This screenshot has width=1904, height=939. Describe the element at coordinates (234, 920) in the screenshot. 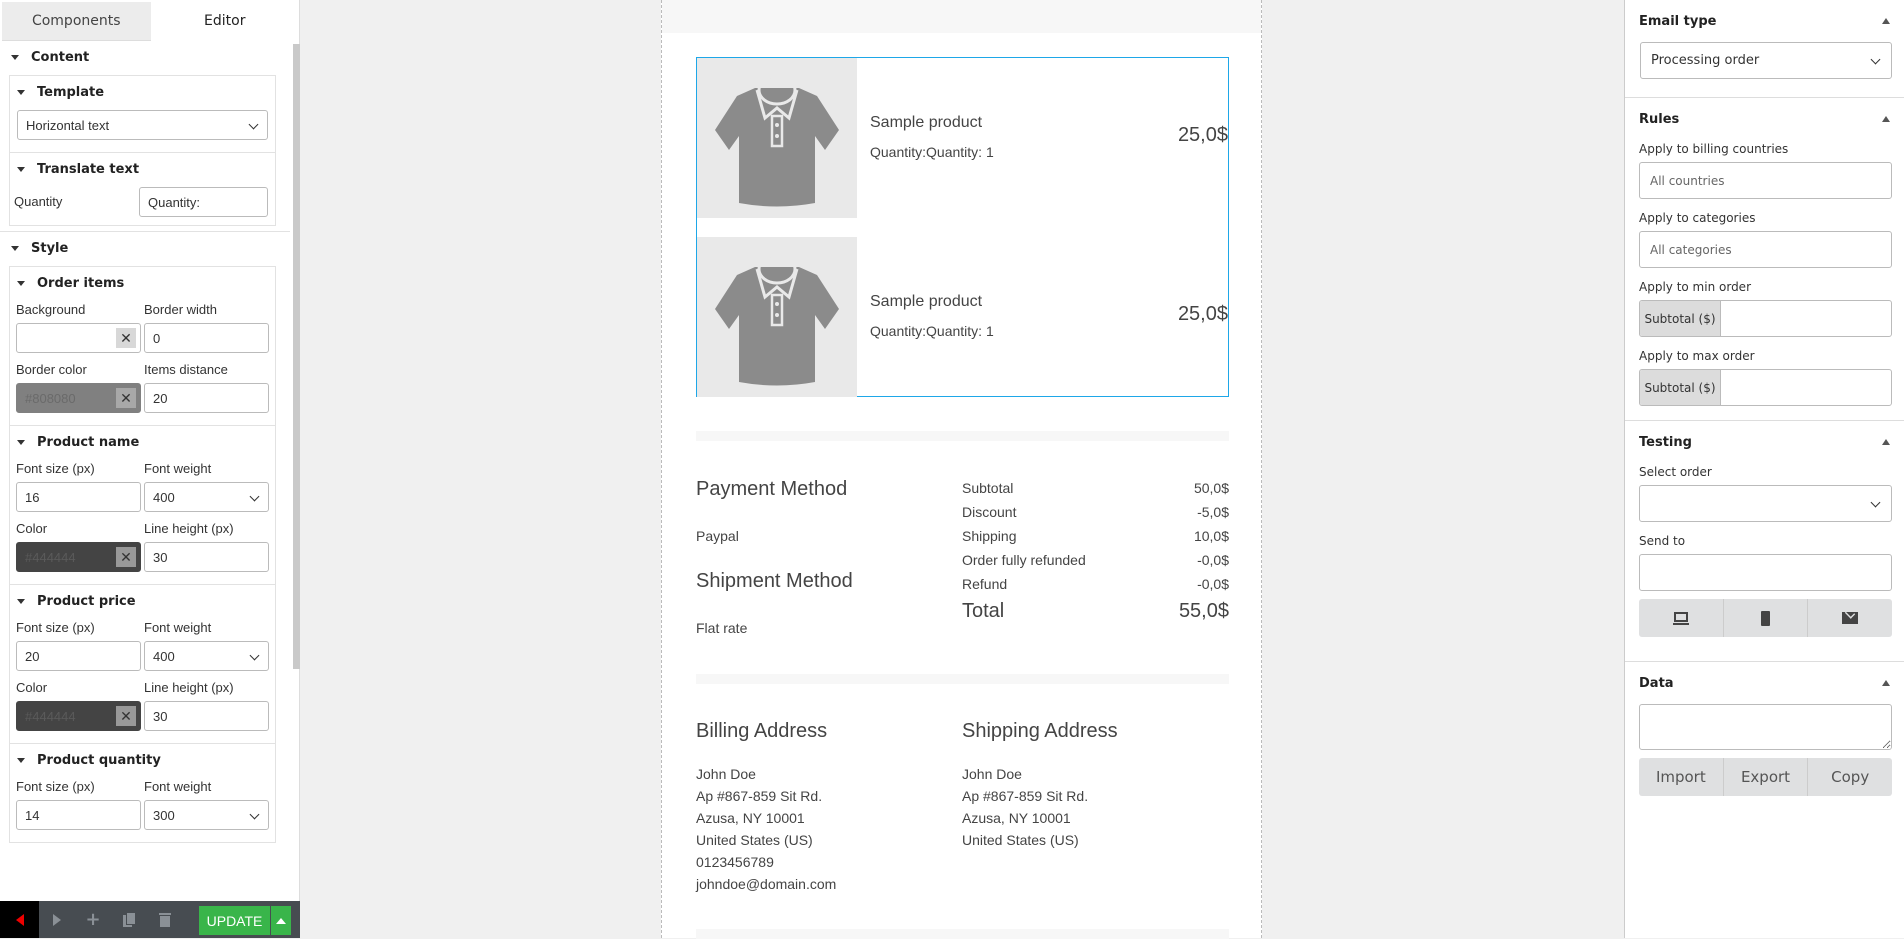

I see `update-button: UPDATE` at that location.